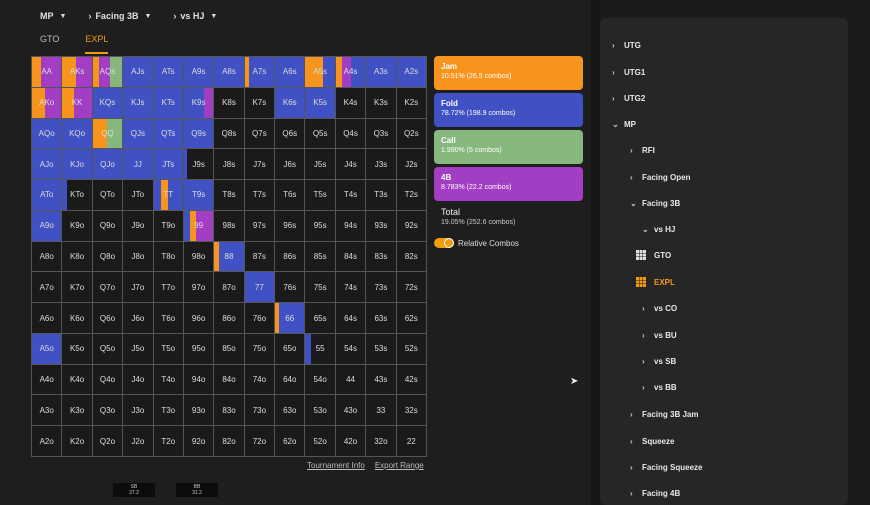 Image resolution: width=870 pixels, height=505 pixels. I want to click on hand-cell: 88, so click(229, 256).